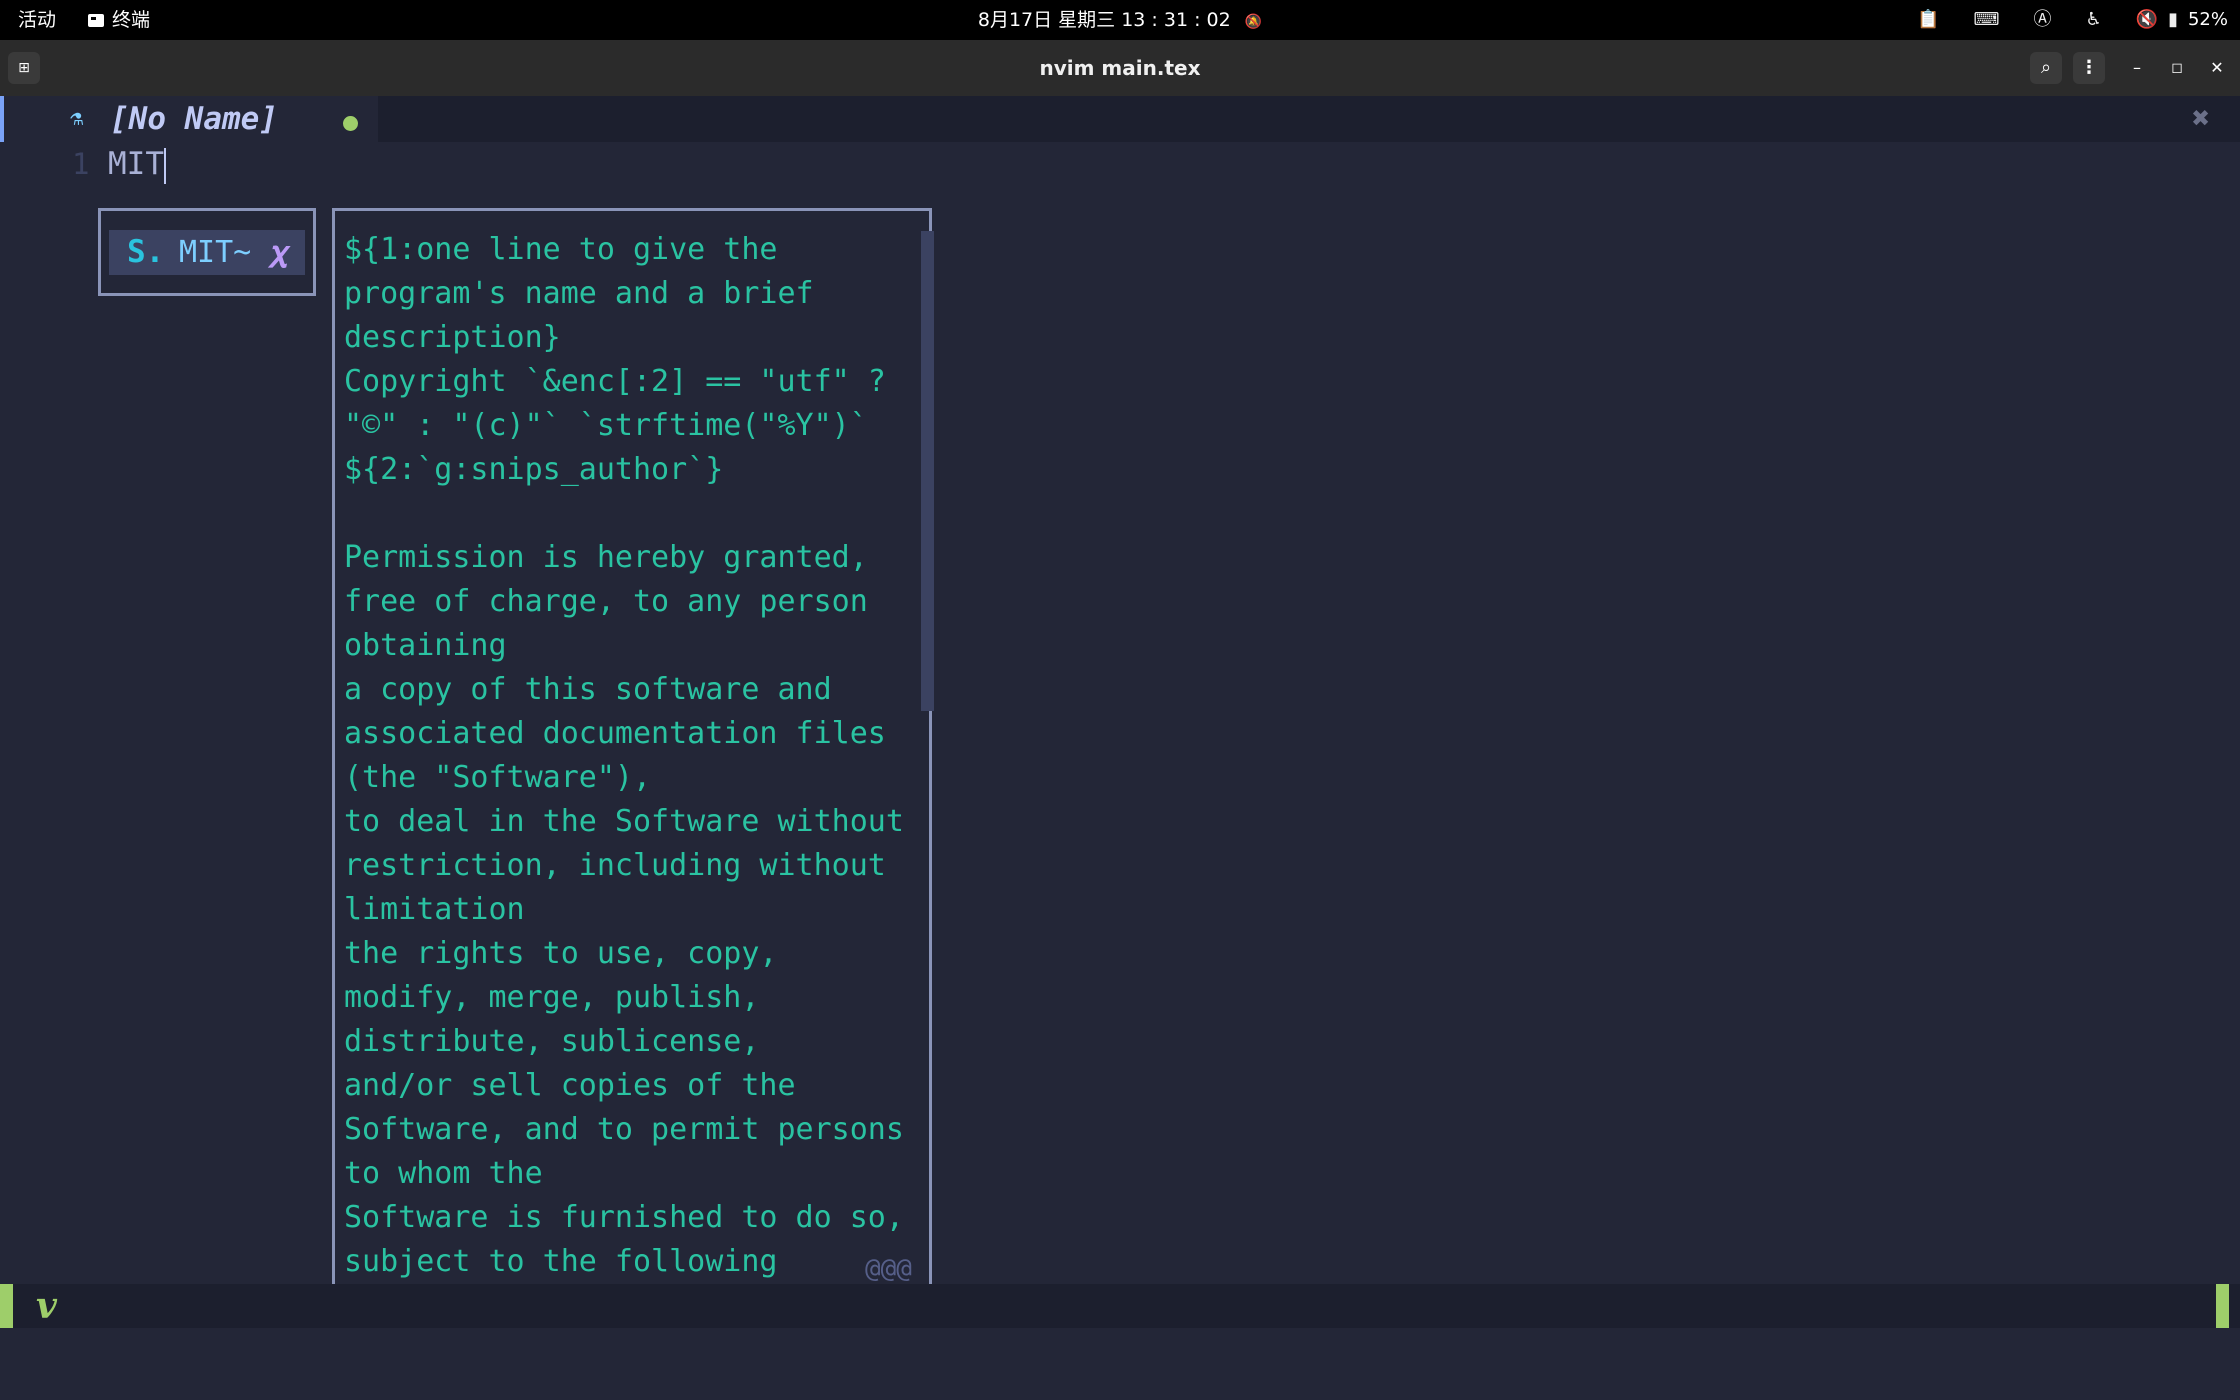 This screenshot has height=1400, width=2240. What do you see at coordinates (46, 1306) in the screenshot?
I see `mode-icon: v` at bounding box center [46, 1306].